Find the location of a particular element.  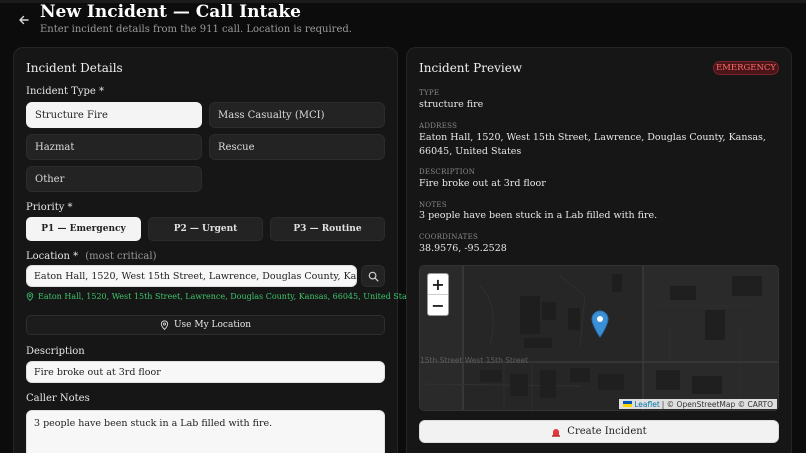

location-label-text: Location * is located at coordinates (52, 256).